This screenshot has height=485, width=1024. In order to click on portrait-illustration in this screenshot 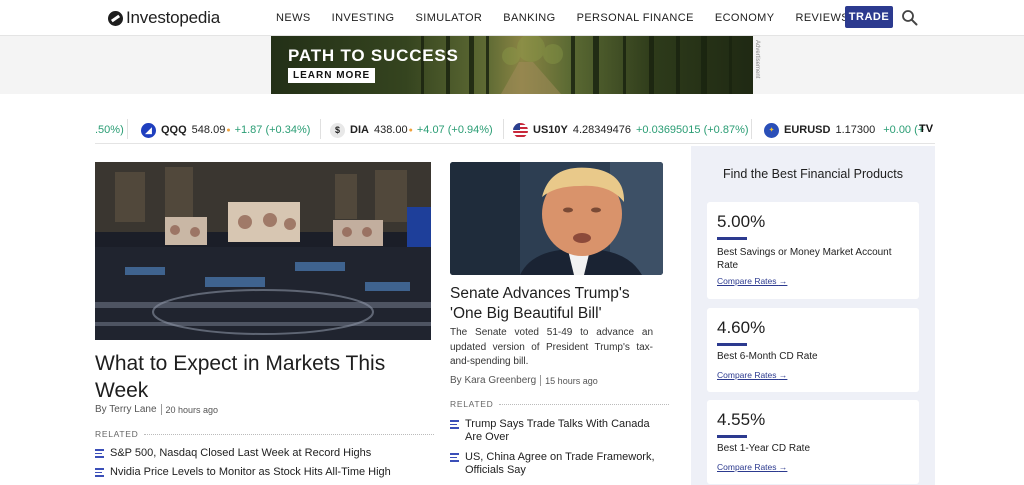, I will do `click(556, 218)`.